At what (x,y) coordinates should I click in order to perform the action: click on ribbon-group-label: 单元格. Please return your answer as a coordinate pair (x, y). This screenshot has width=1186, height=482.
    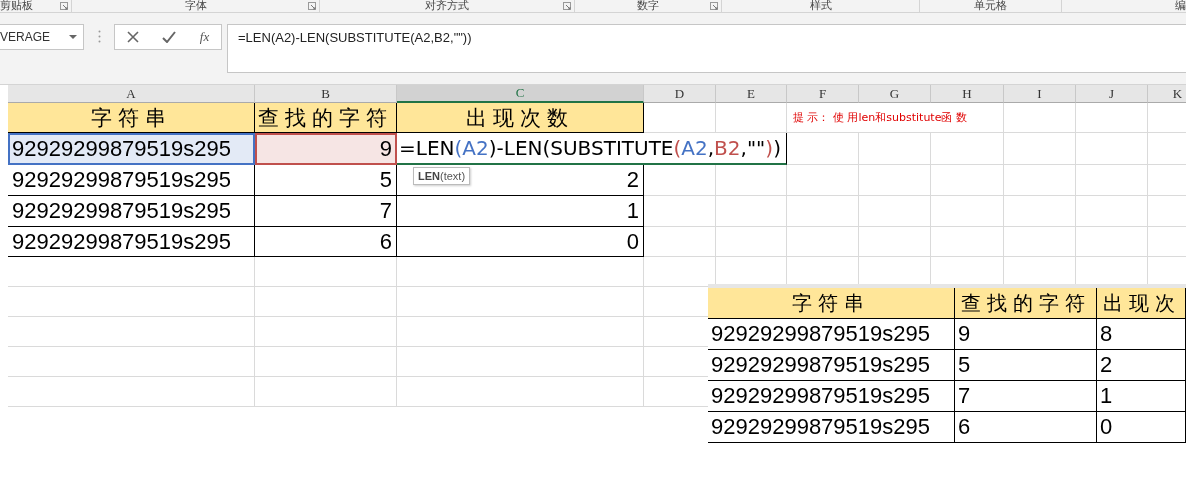
    Looking at the image, I should click on (990, 6).